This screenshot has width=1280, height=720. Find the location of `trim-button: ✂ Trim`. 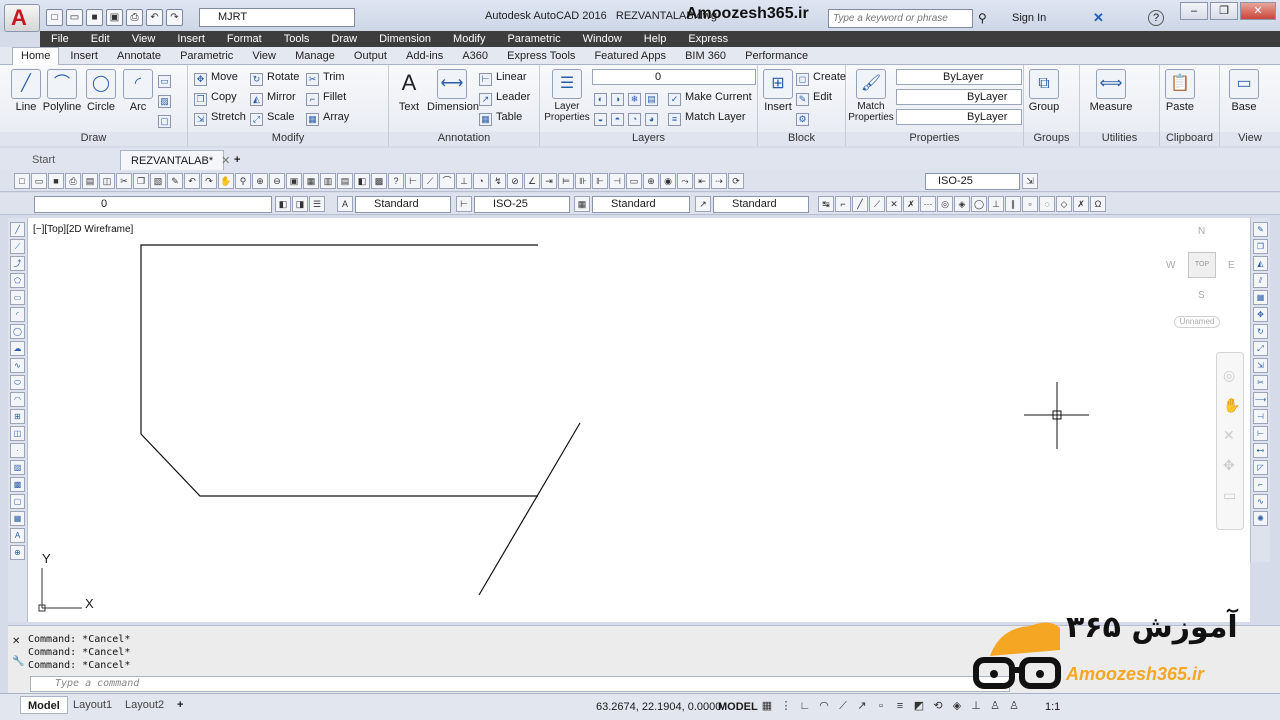

trim-button: ✂ Trim is located at coordinates (325, 77).